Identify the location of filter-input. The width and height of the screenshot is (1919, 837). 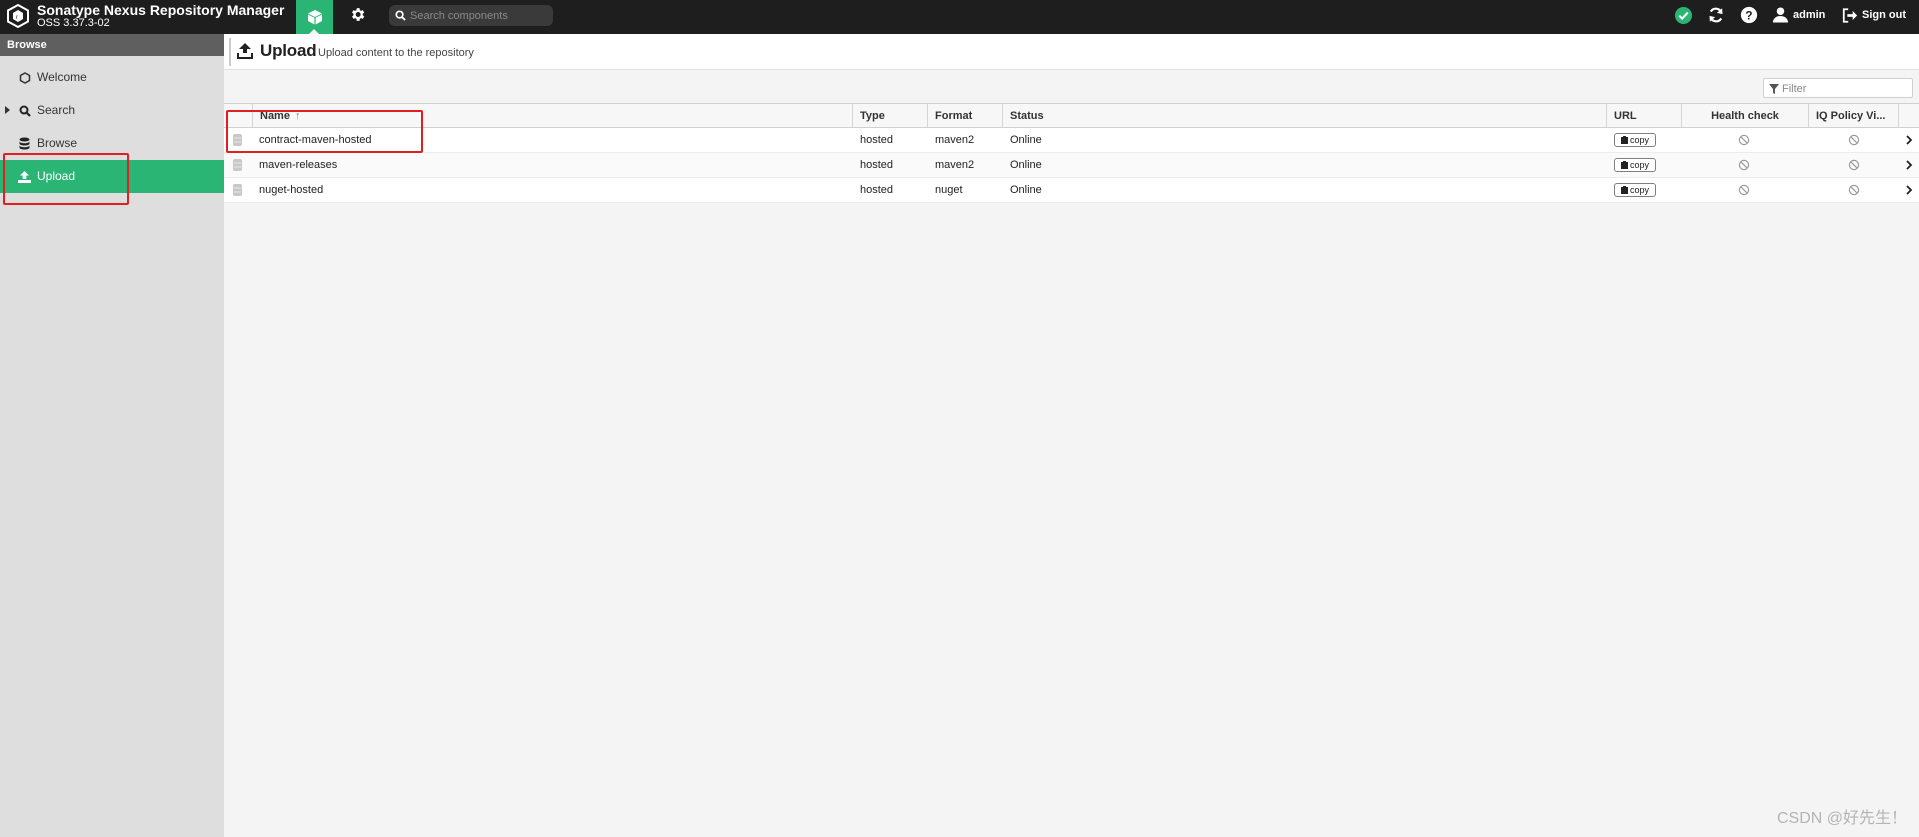
(1846, 88).